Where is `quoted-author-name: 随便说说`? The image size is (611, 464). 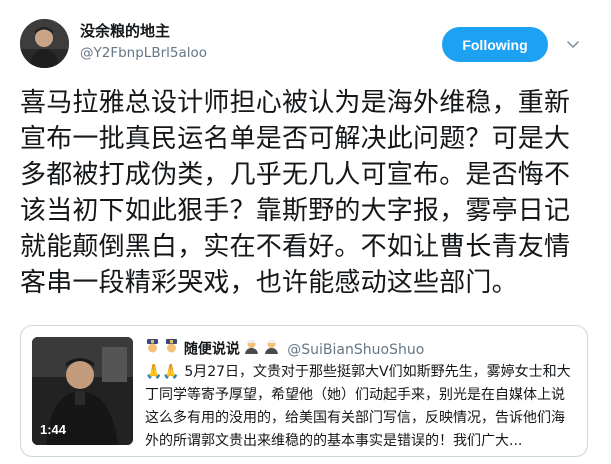 quoted-author-name: 随便说说 is located at coordinates (212, 350).